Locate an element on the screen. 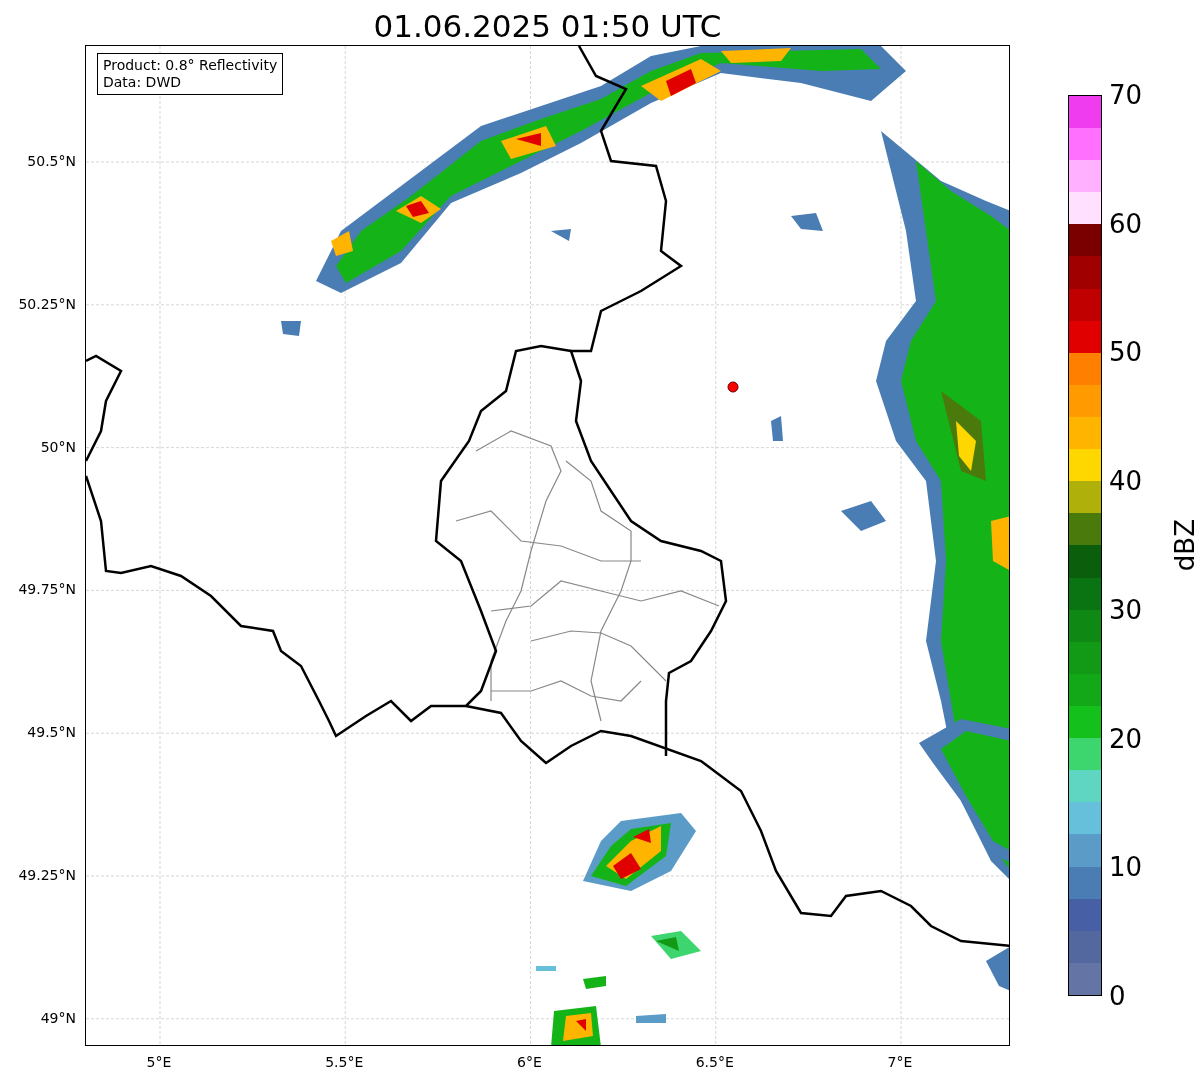 The image size is (1202, 1081). colorbar-tick-label: 0 is located at coordinates (1117, 996).